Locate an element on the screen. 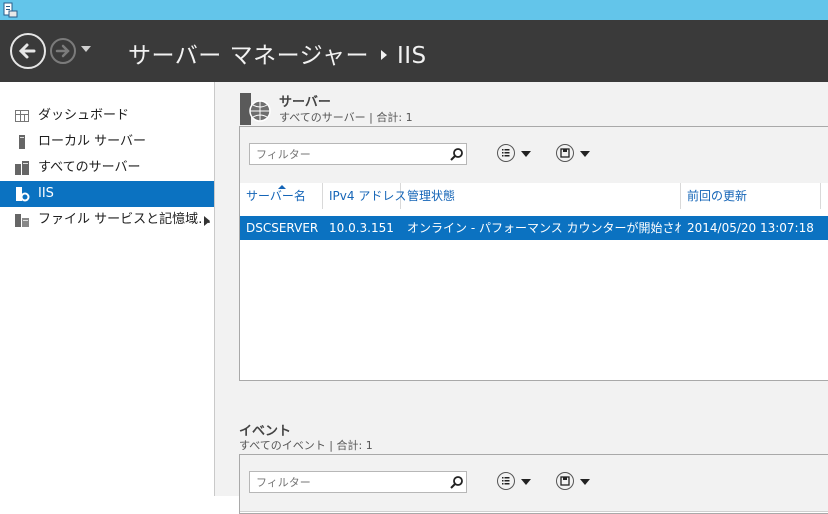 The image size is (828, 514). arrow-right-icon is located at coordinates (62, 51).